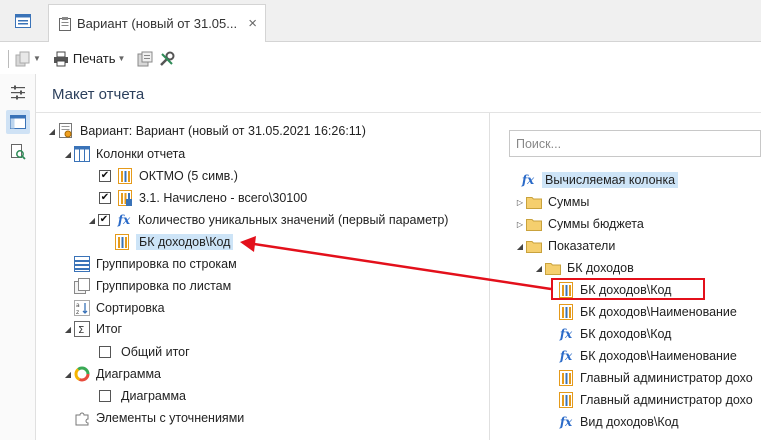 The height and width of the screenshot is (440, 761). What do you see at coordinates (82, 154) in the screenshot?
I see `columns-icon` at bounding box center [82, 154].